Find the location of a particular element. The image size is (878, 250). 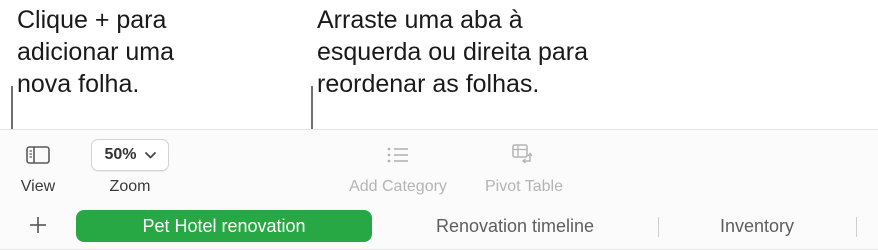

add-sheet-button is located at coordinates (38, 225).